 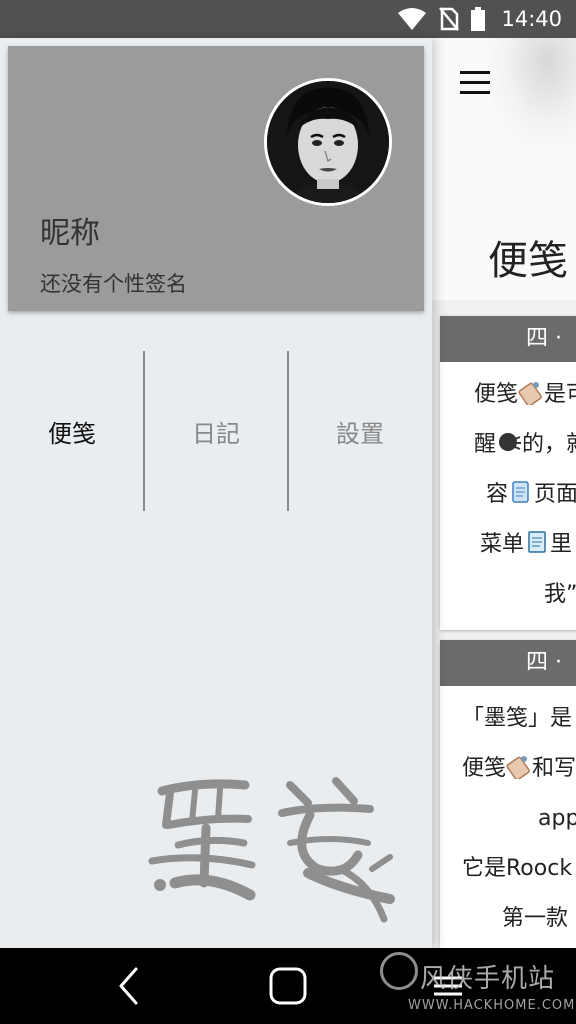 What do you see at coordinates (113, 284) in the screenshot?
I see `signature: 还没有个性签名` at bounding box center [113, 284].